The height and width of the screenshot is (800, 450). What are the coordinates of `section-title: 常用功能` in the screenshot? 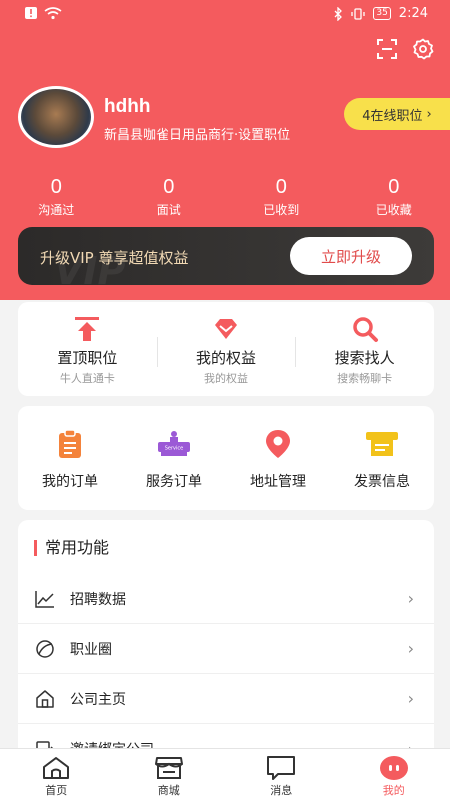 It's located at (71, 548).